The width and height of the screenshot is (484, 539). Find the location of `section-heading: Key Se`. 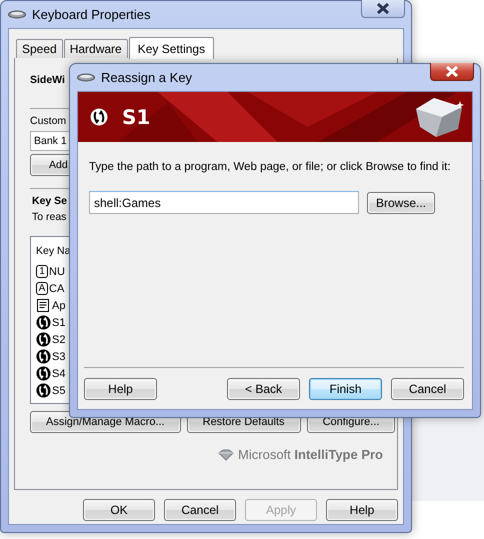

section-heading: Key Se is located at coordinates (50, 201).